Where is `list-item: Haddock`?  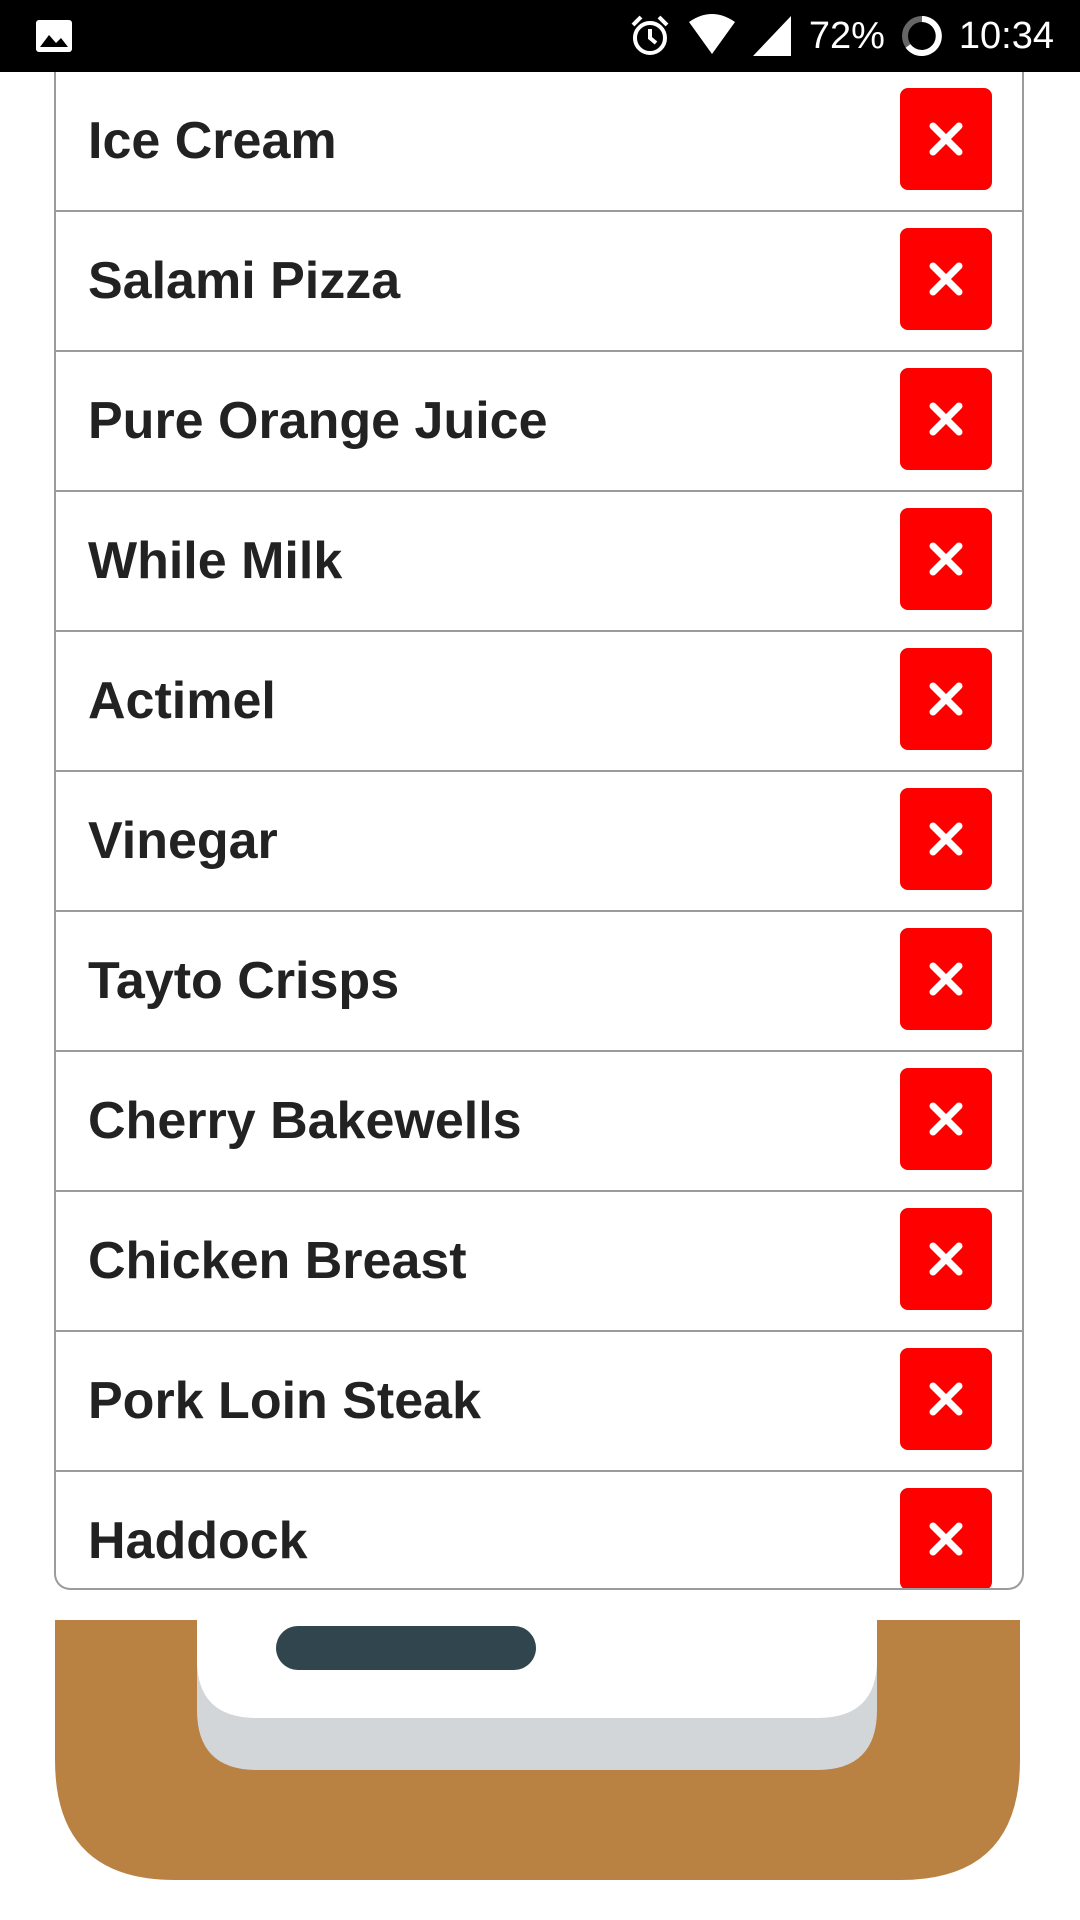
list-item: Haddock is located at coordinates (539, 1530).